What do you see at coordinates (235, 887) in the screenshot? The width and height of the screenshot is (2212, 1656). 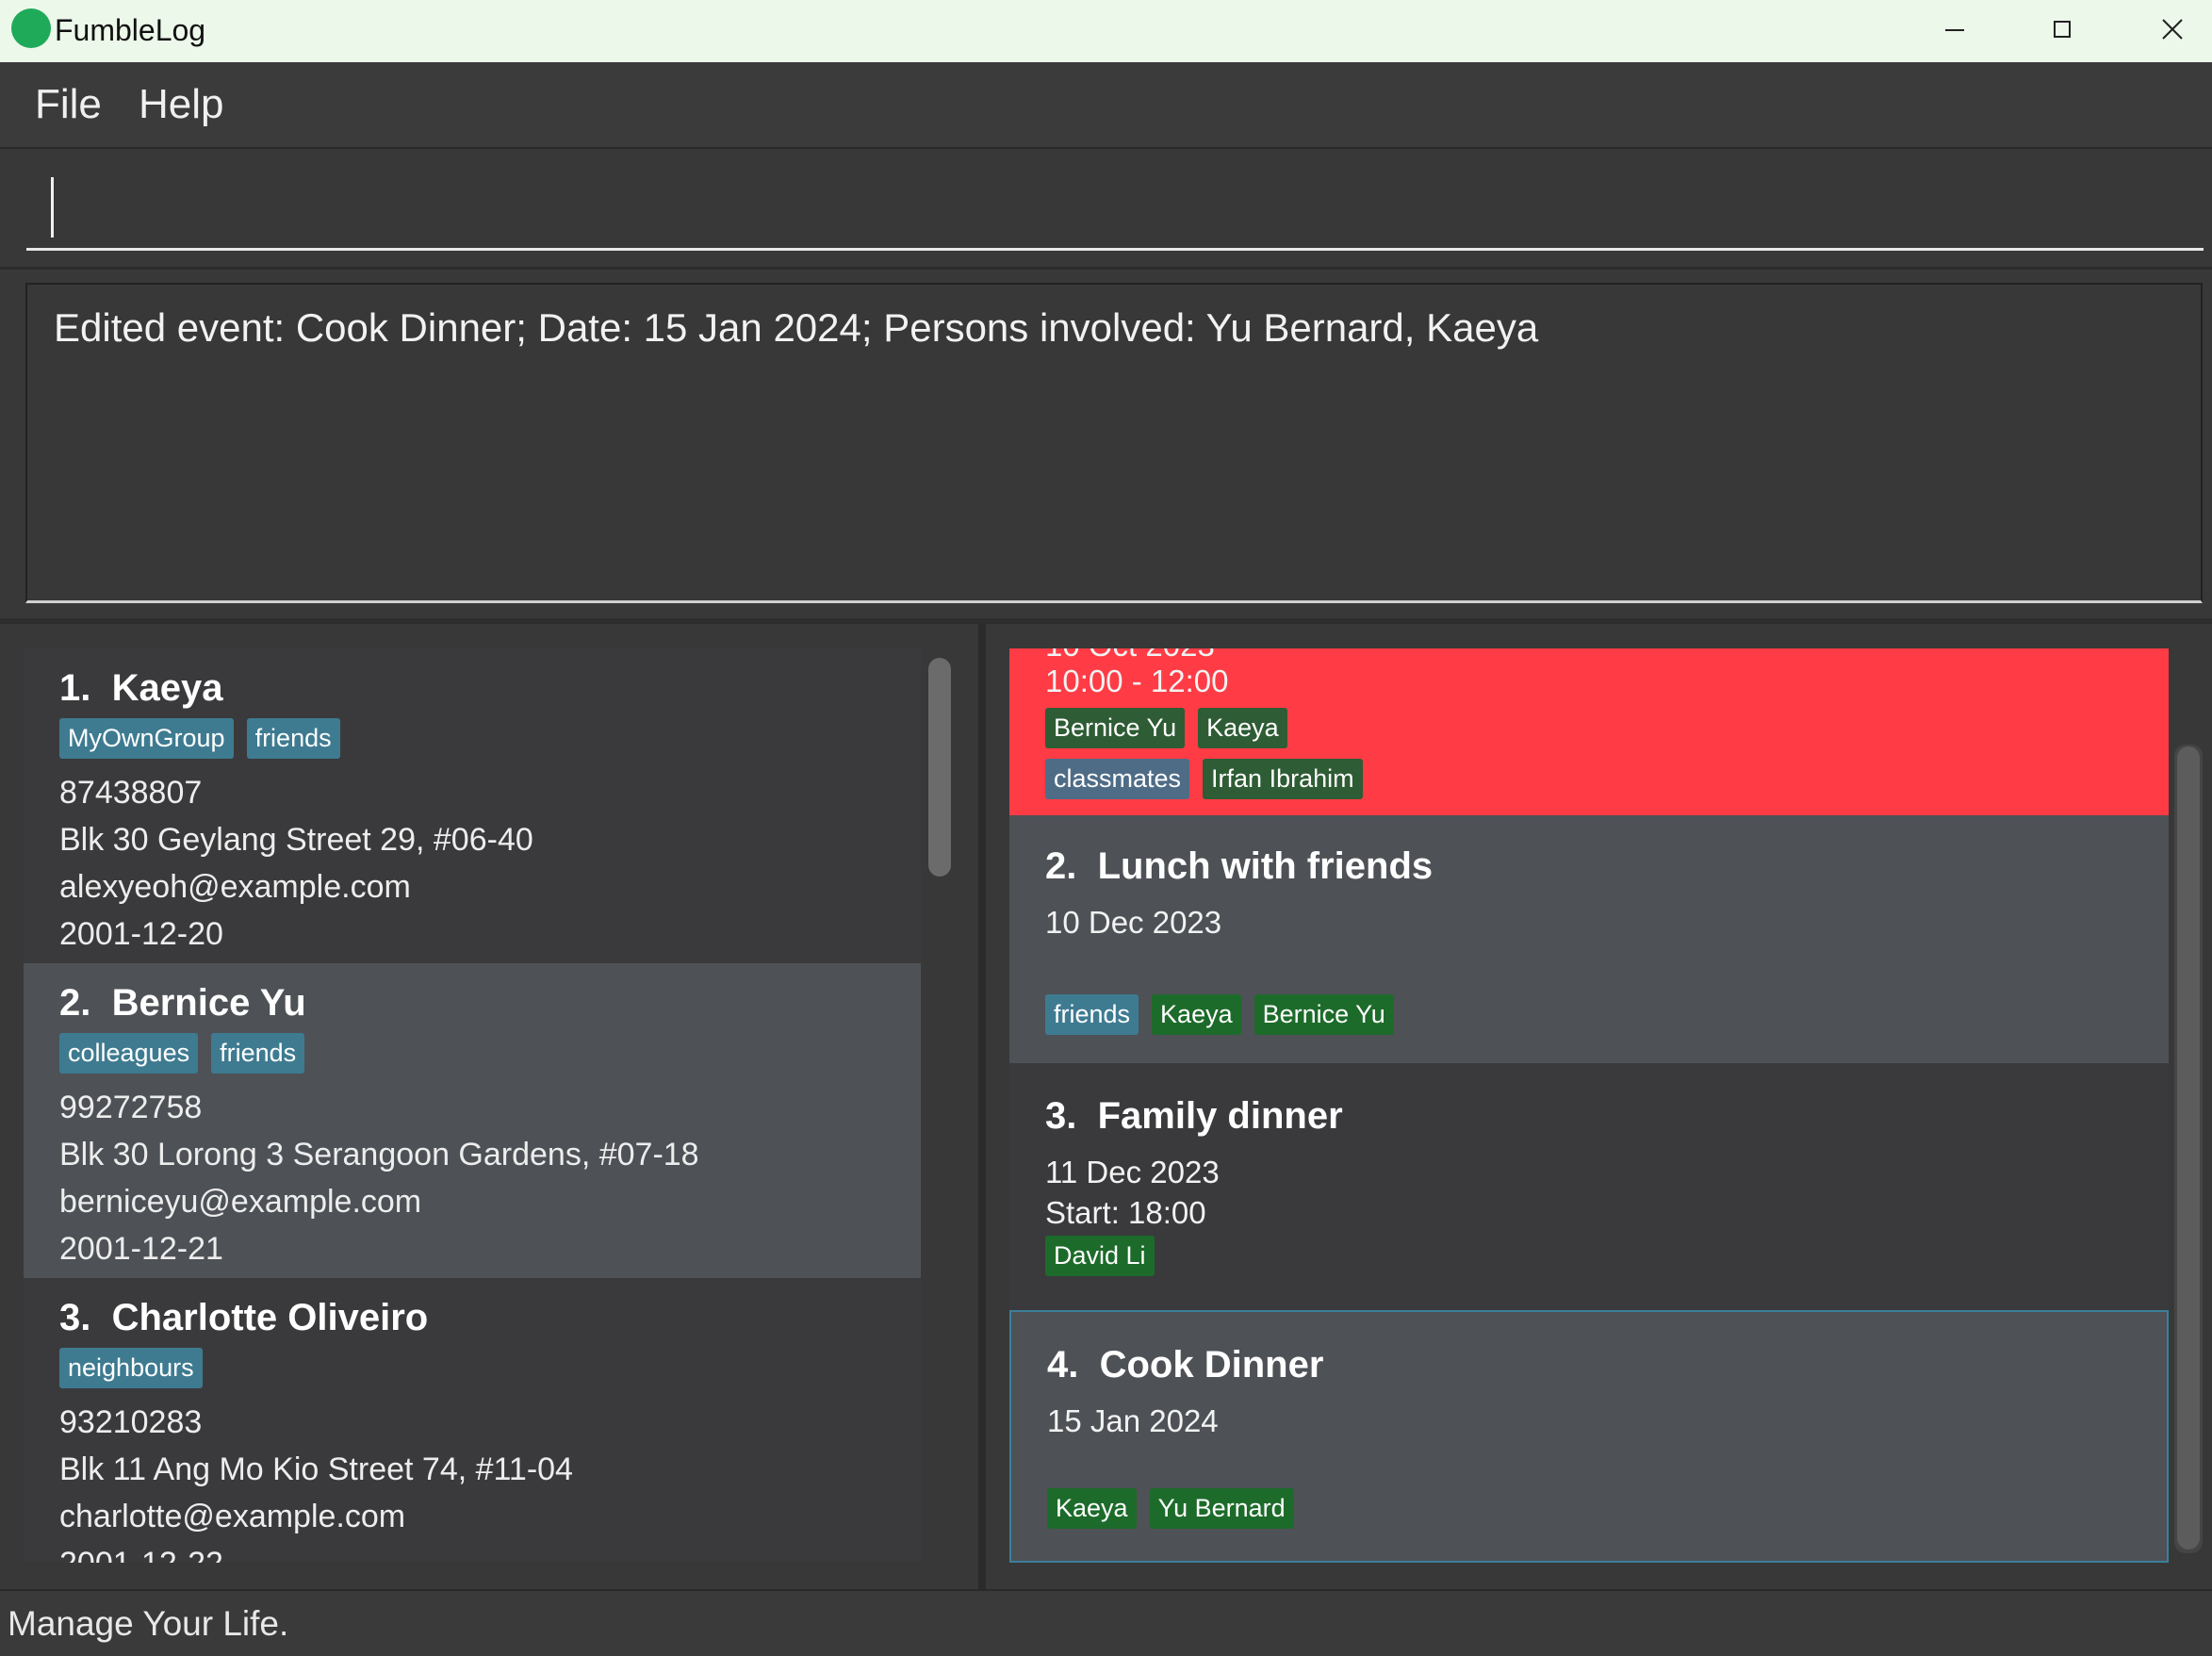 I see `person-email: alexyeoh@example.com` at bounding box center [235, 887].